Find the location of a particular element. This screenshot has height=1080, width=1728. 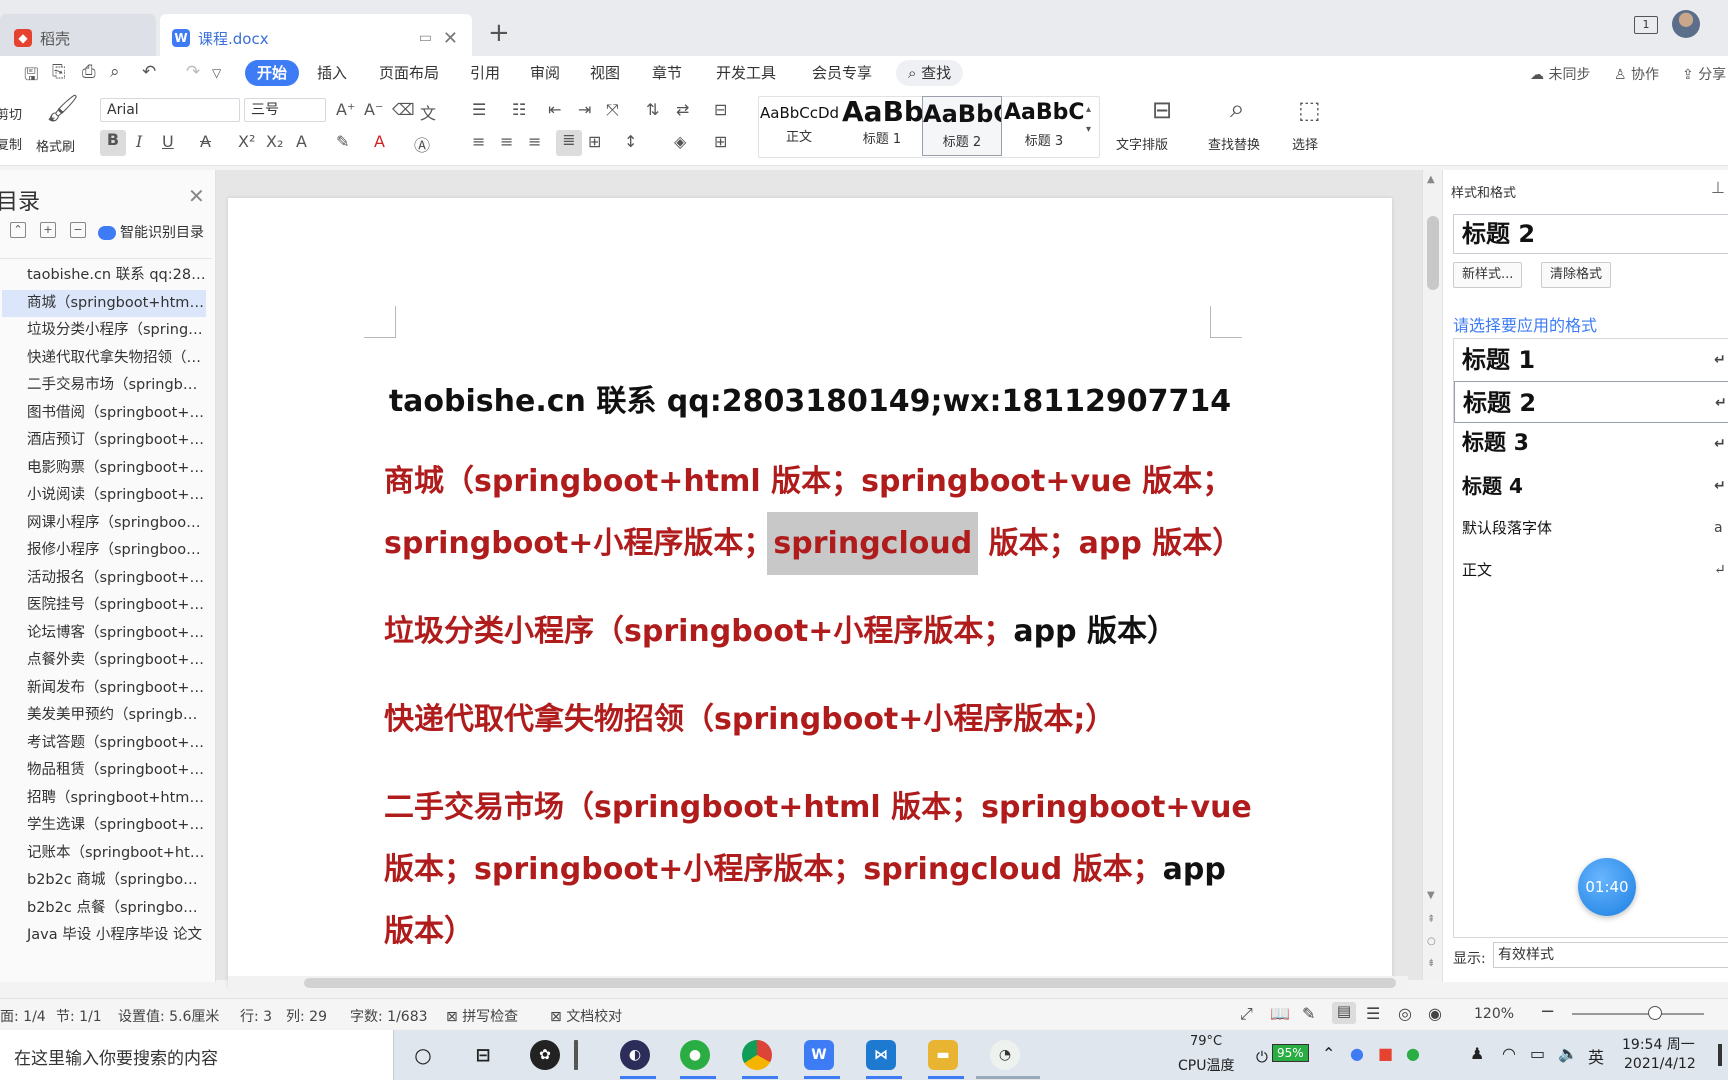

status-words: 字数: 1/683 is located at coordinates (389, 1016).